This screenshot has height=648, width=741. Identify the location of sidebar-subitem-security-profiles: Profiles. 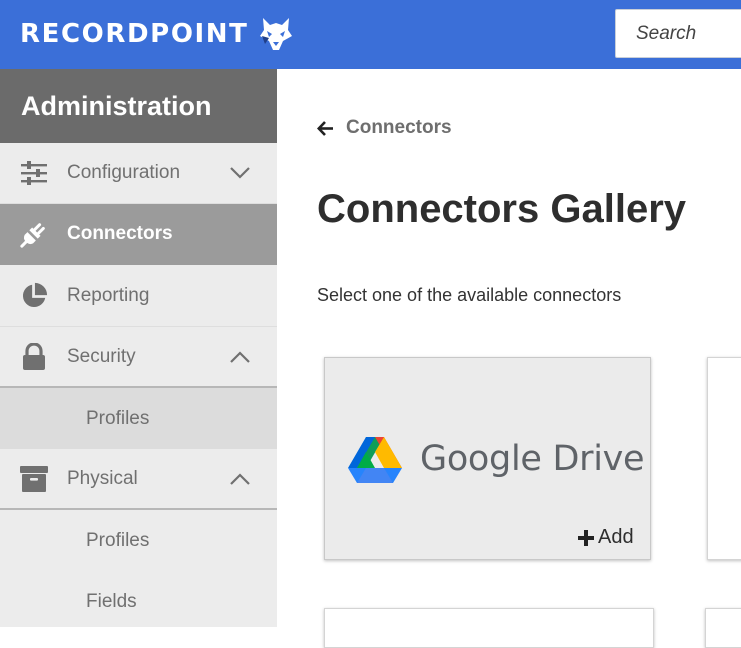
(138, 418).